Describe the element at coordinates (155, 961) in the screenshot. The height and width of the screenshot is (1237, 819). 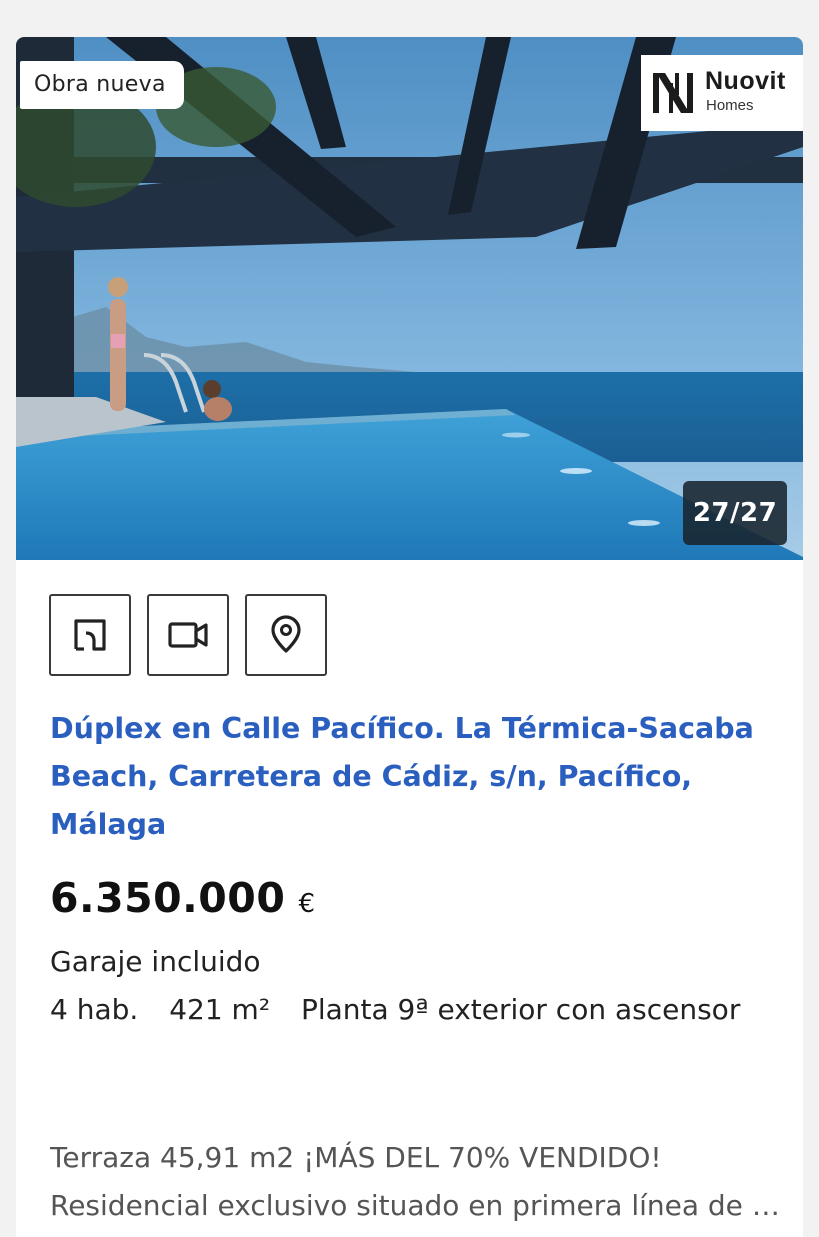
I see `garage-info: Garaje incluido` at that location.